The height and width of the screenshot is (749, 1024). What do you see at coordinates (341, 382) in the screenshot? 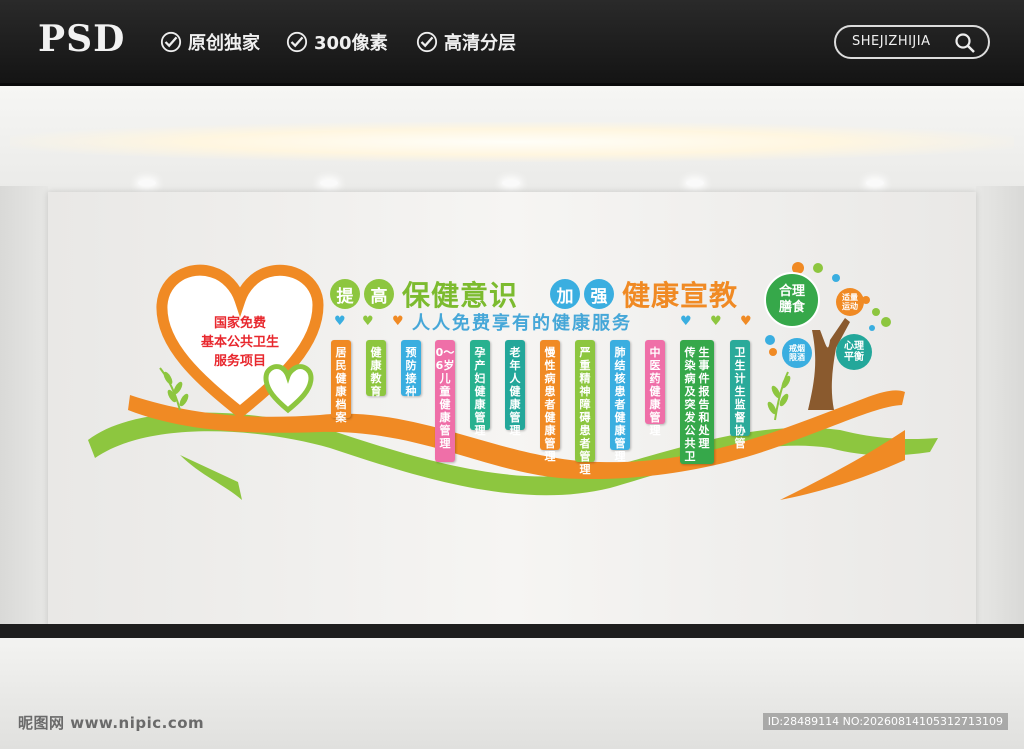
I see `service-caption: 居民健康档案` at bounding box center [341, 382].